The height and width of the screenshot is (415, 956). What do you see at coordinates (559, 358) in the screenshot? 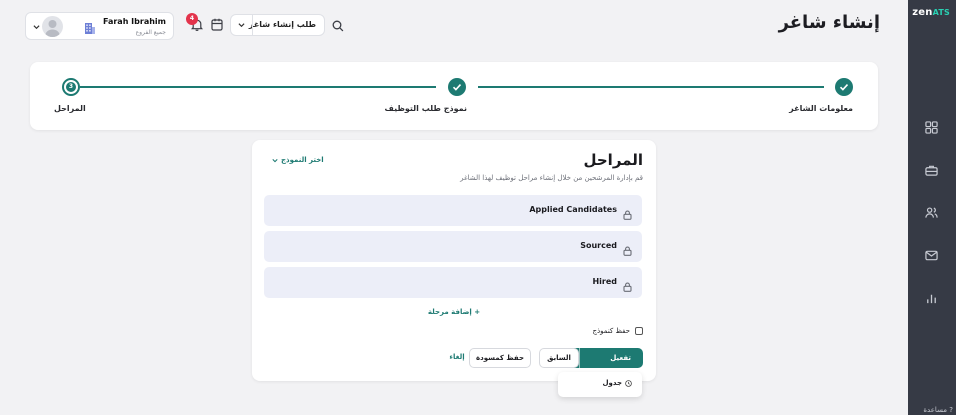
I see `previous-button: السابق` at bounding box center [559, 358].